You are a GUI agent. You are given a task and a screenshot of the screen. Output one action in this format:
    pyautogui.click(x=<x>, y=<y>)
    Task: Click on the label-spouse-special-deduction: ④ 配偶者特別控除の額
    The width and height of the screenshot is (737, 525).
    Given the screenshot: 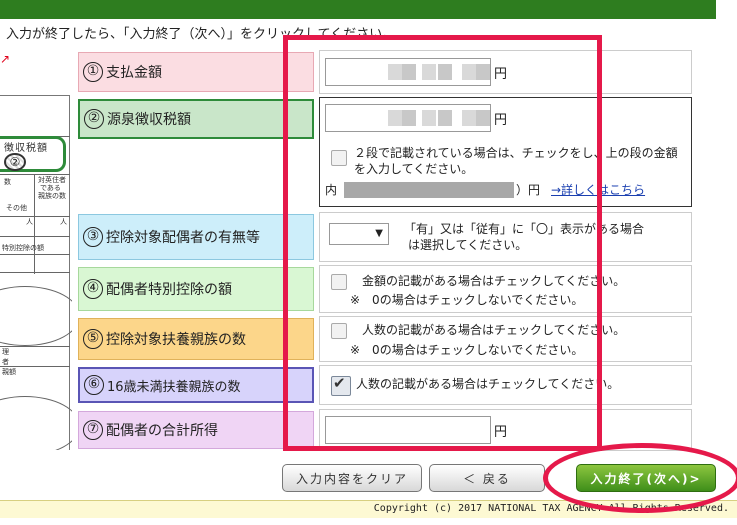 What is the action you would take?
    pyautogui.click(x=196, y=289)
    